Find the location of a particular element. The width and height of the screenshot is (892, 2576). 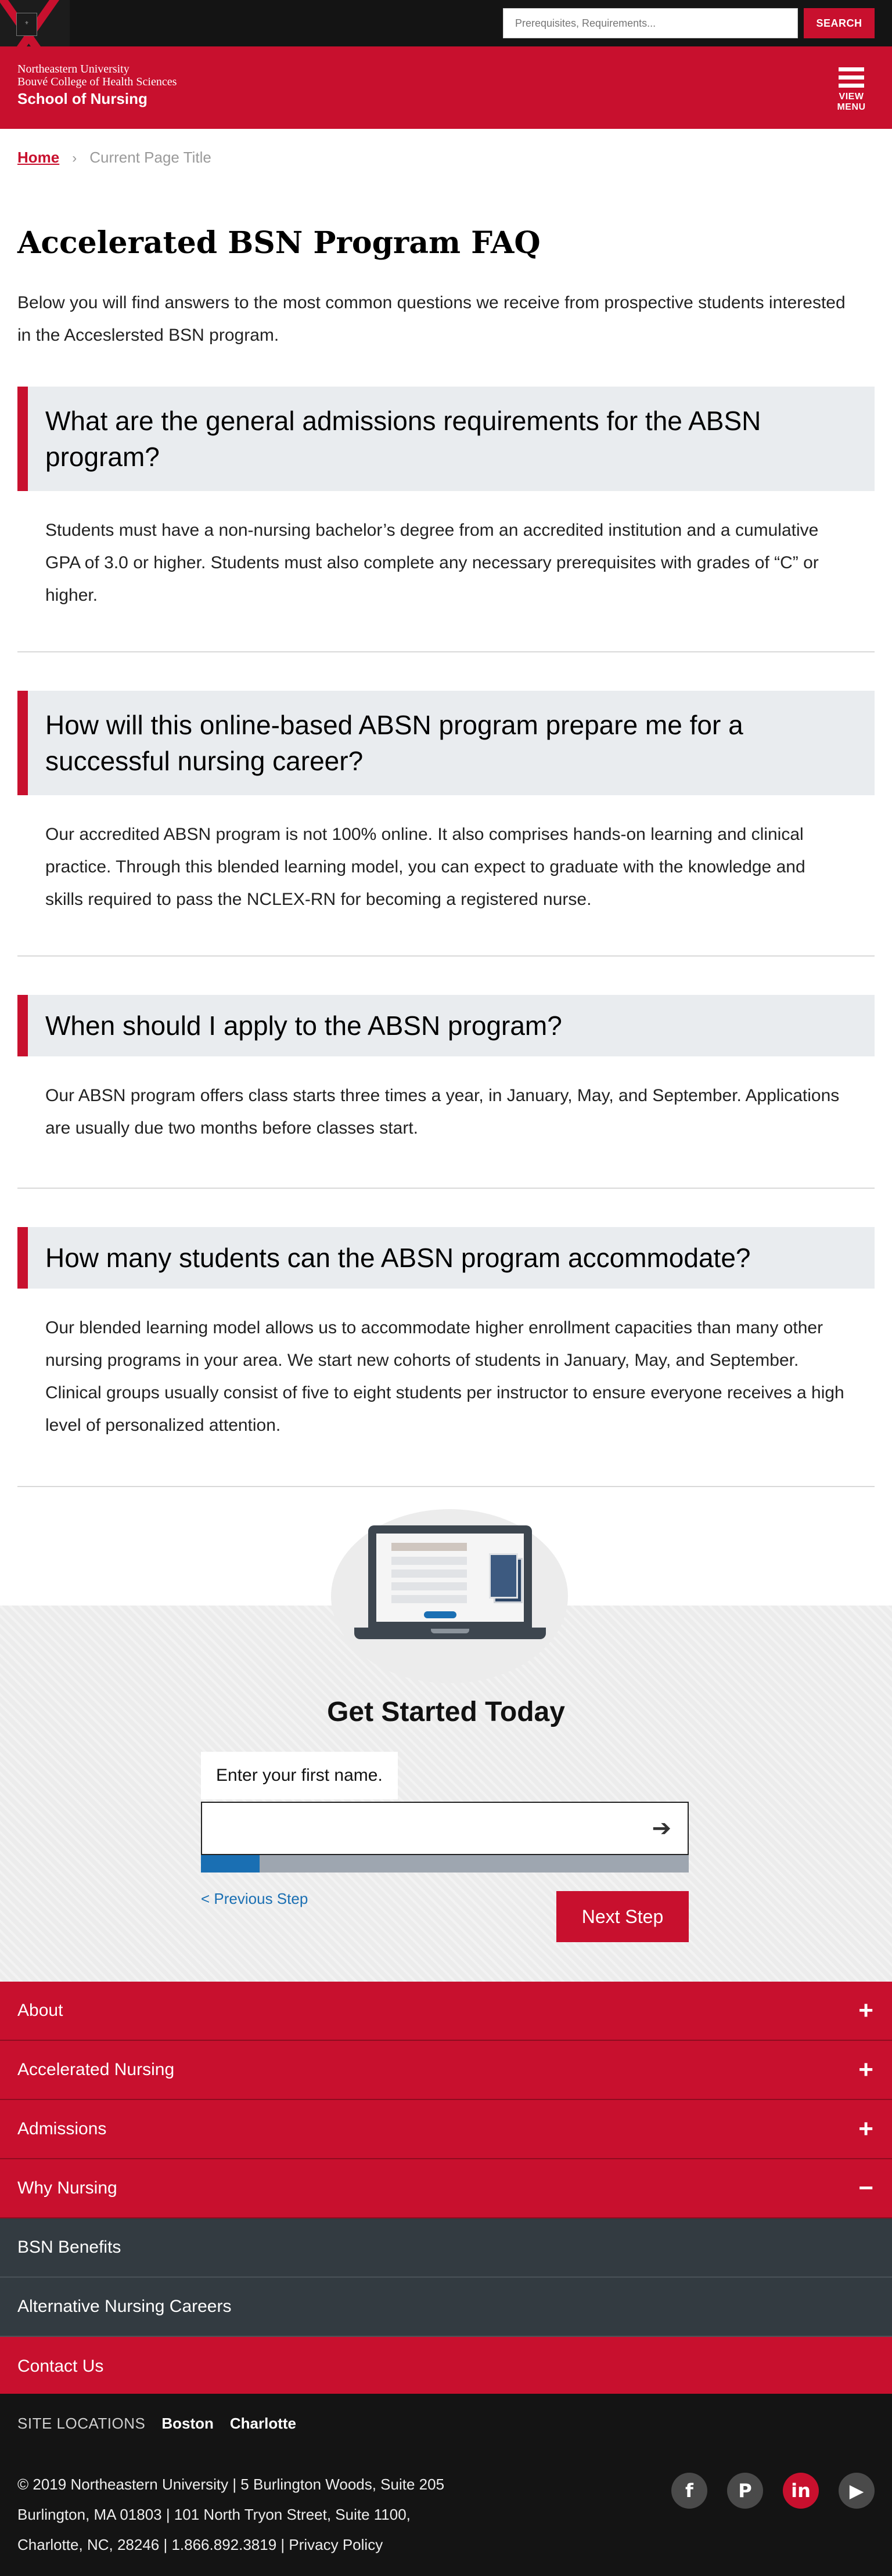

footer-subnav-alternative-careers: Alternative Nursing Careers is located at coordinates (446, 2308).